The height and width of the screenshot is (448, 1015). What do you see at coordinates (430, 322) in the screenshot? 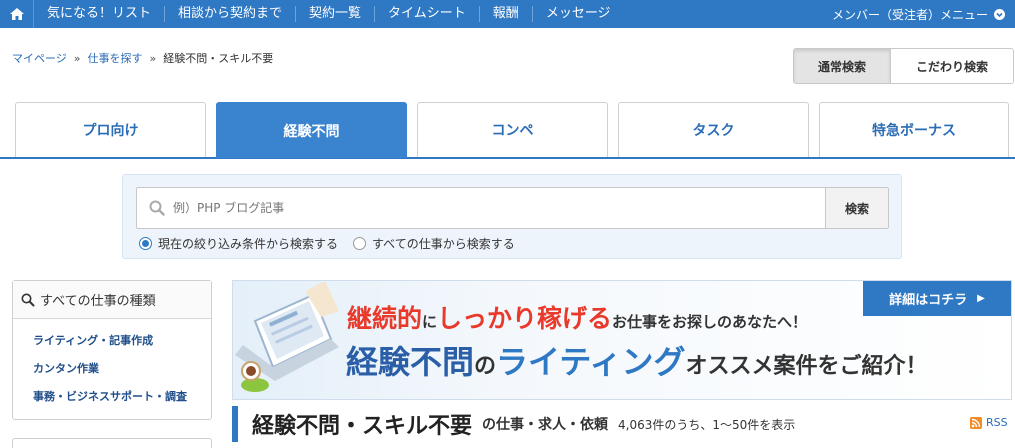
I see `banner-text-ni: に` at bounding box center [430, 322].